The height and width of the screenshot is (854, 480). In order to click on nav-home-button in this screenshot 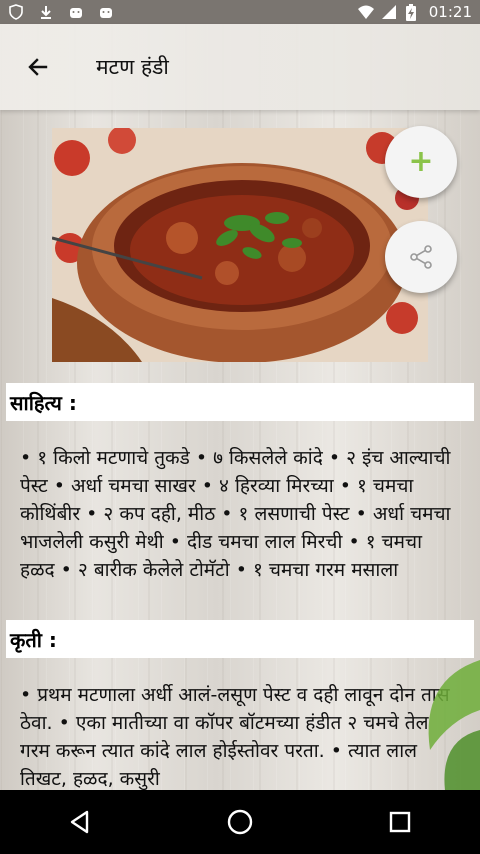, I will do `click(240, 822)`.